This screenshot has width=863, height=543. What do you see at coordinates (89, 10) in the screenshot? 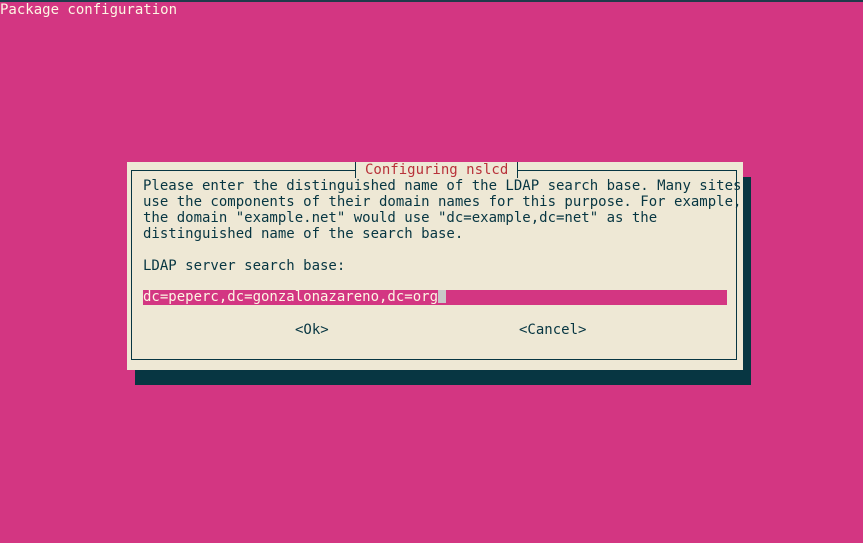
I see `screen-title: Package configuration` at bounding box center [89, 10].